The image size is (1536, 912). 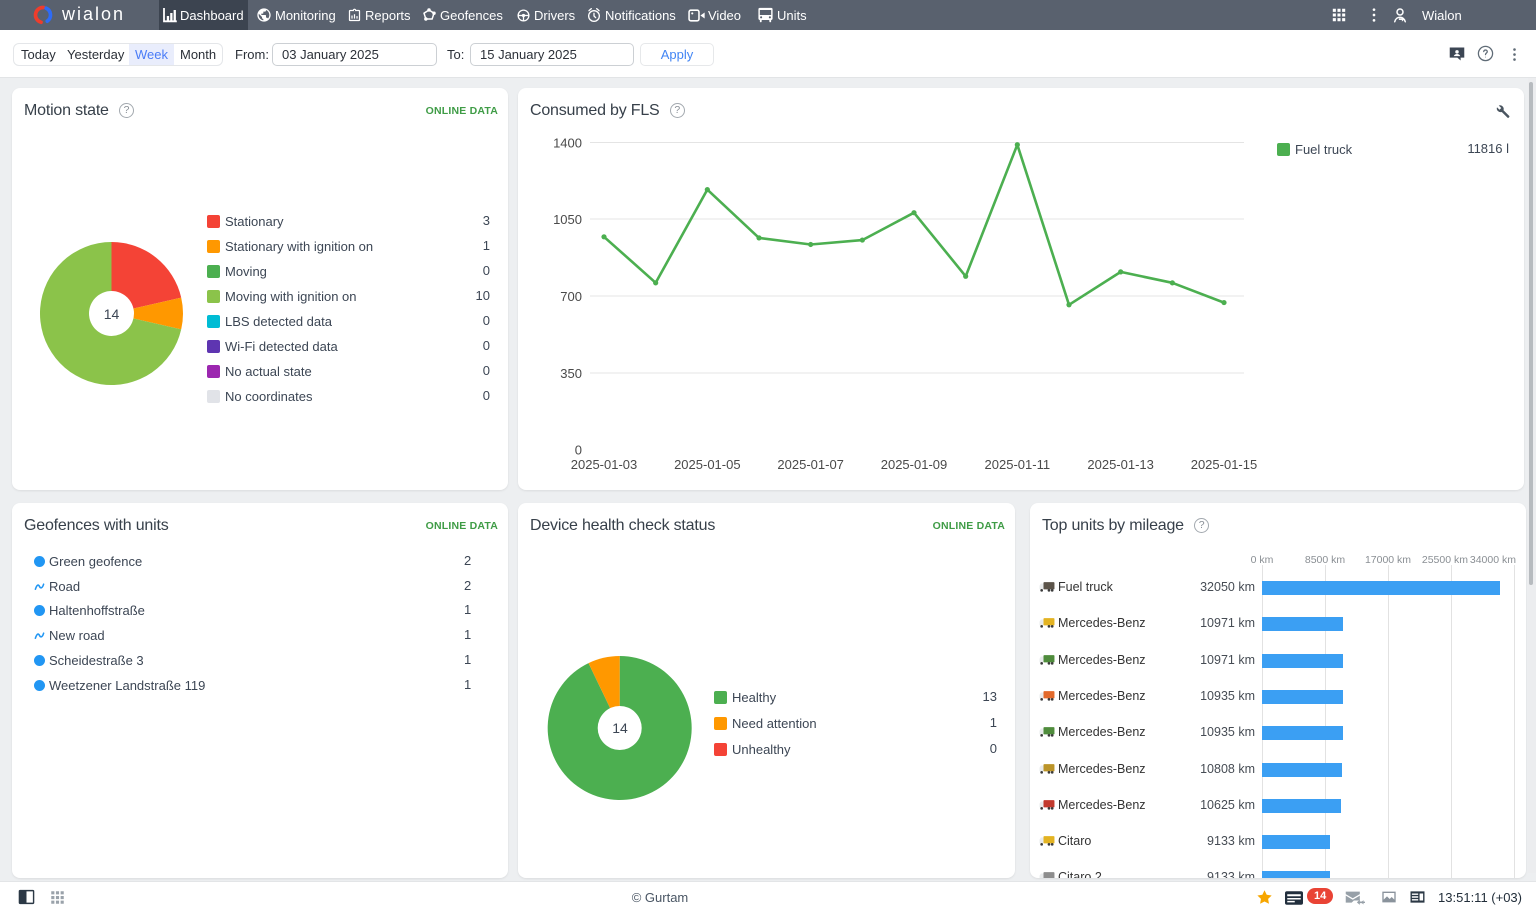 What do you see at coordinates (1224, 464) in the screenshot?
I see `svg-text: 2025-01-15` at bounding box center [1224, 464].